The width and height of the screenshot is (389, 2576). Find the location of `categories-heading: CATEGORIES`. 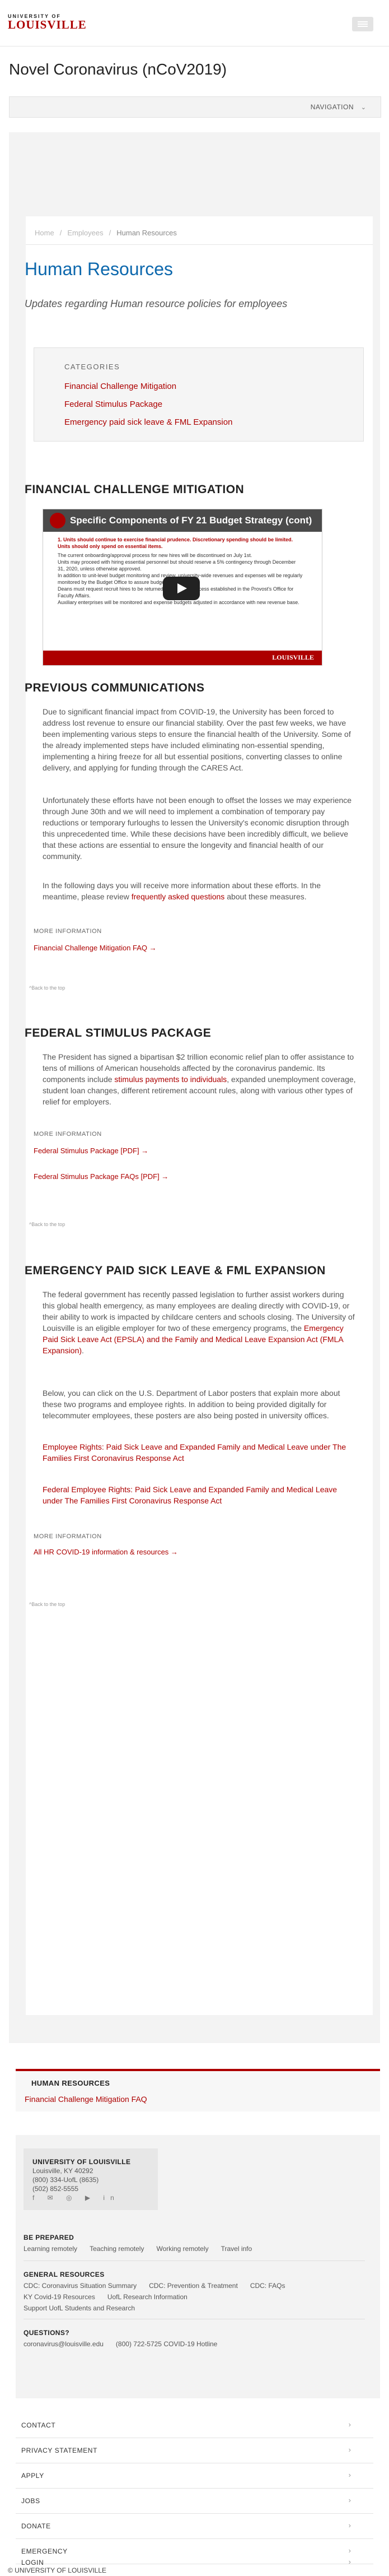

categories-heading: CATEGORIES is located at coordinates (92, 367).